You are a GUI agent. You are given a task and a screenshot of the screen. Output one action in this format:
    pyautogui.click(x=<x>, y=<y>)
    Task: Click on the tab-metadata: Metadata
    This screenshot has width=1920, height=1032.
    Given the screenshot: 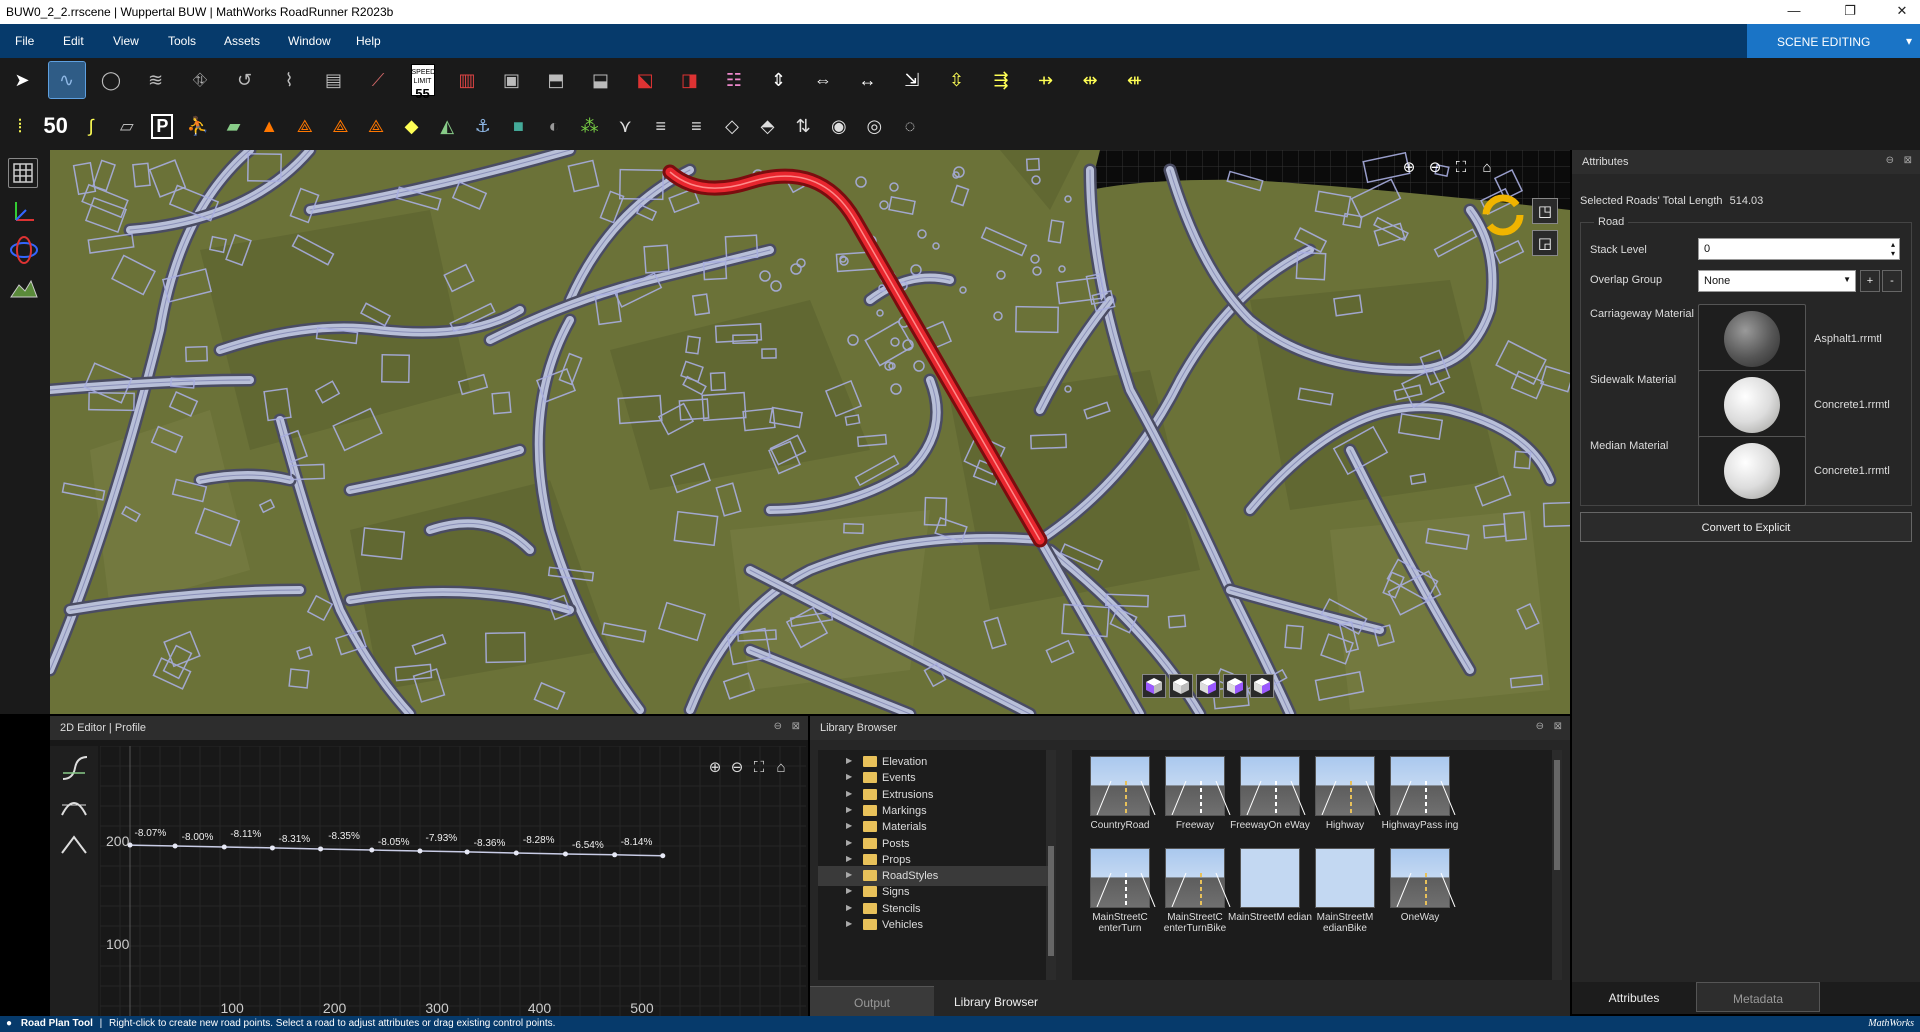 What is the action you would take?
    pyautogui.click(x=1758, y=997)
    